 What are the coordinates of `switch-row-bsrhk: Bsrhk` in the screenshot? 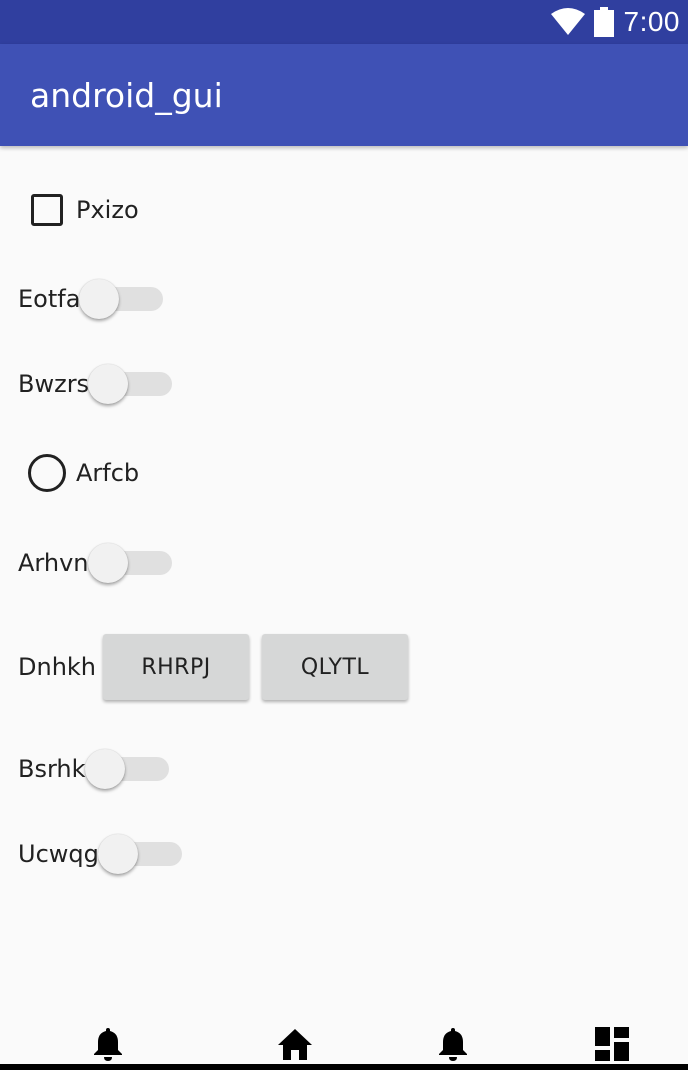 It's located at (344, 769).